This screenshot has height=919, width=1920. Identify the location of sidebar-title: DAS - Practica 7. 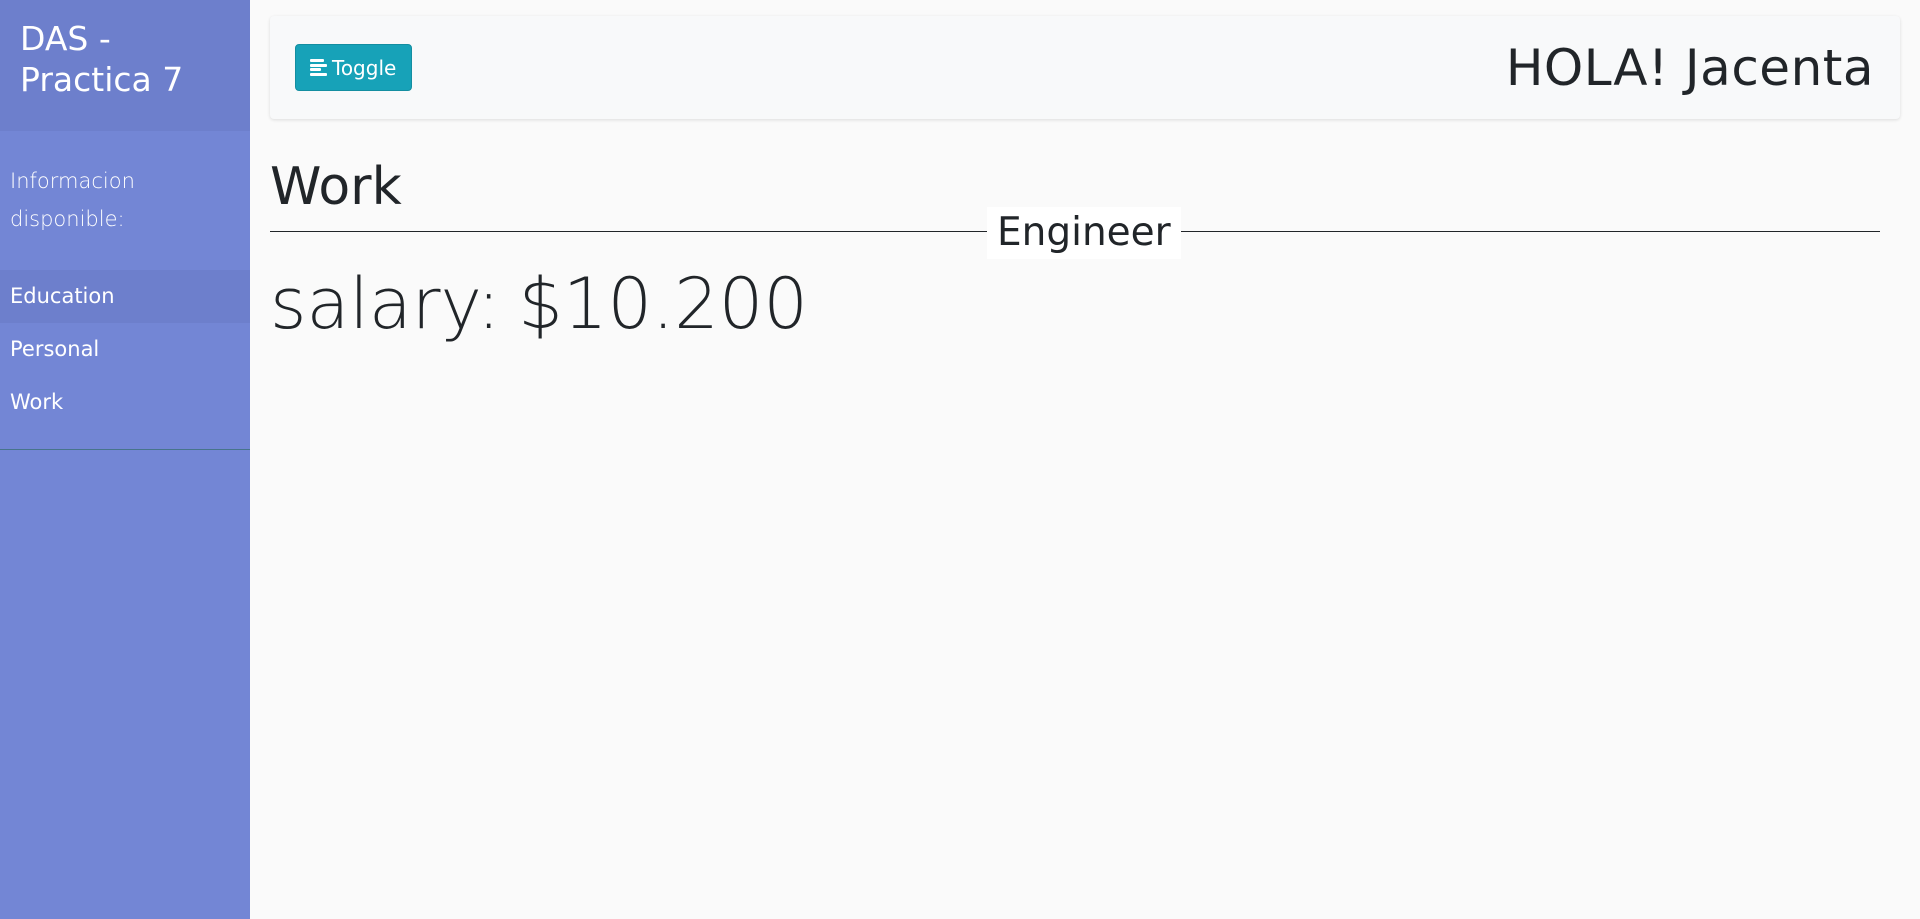
(102, 59).